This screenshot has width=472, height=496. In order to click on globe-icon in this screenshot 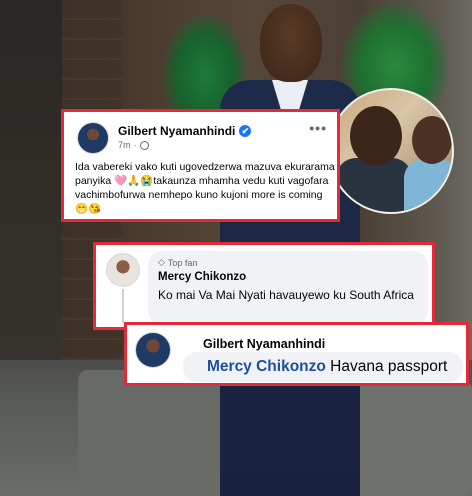, I will do `click(144, 145)`.